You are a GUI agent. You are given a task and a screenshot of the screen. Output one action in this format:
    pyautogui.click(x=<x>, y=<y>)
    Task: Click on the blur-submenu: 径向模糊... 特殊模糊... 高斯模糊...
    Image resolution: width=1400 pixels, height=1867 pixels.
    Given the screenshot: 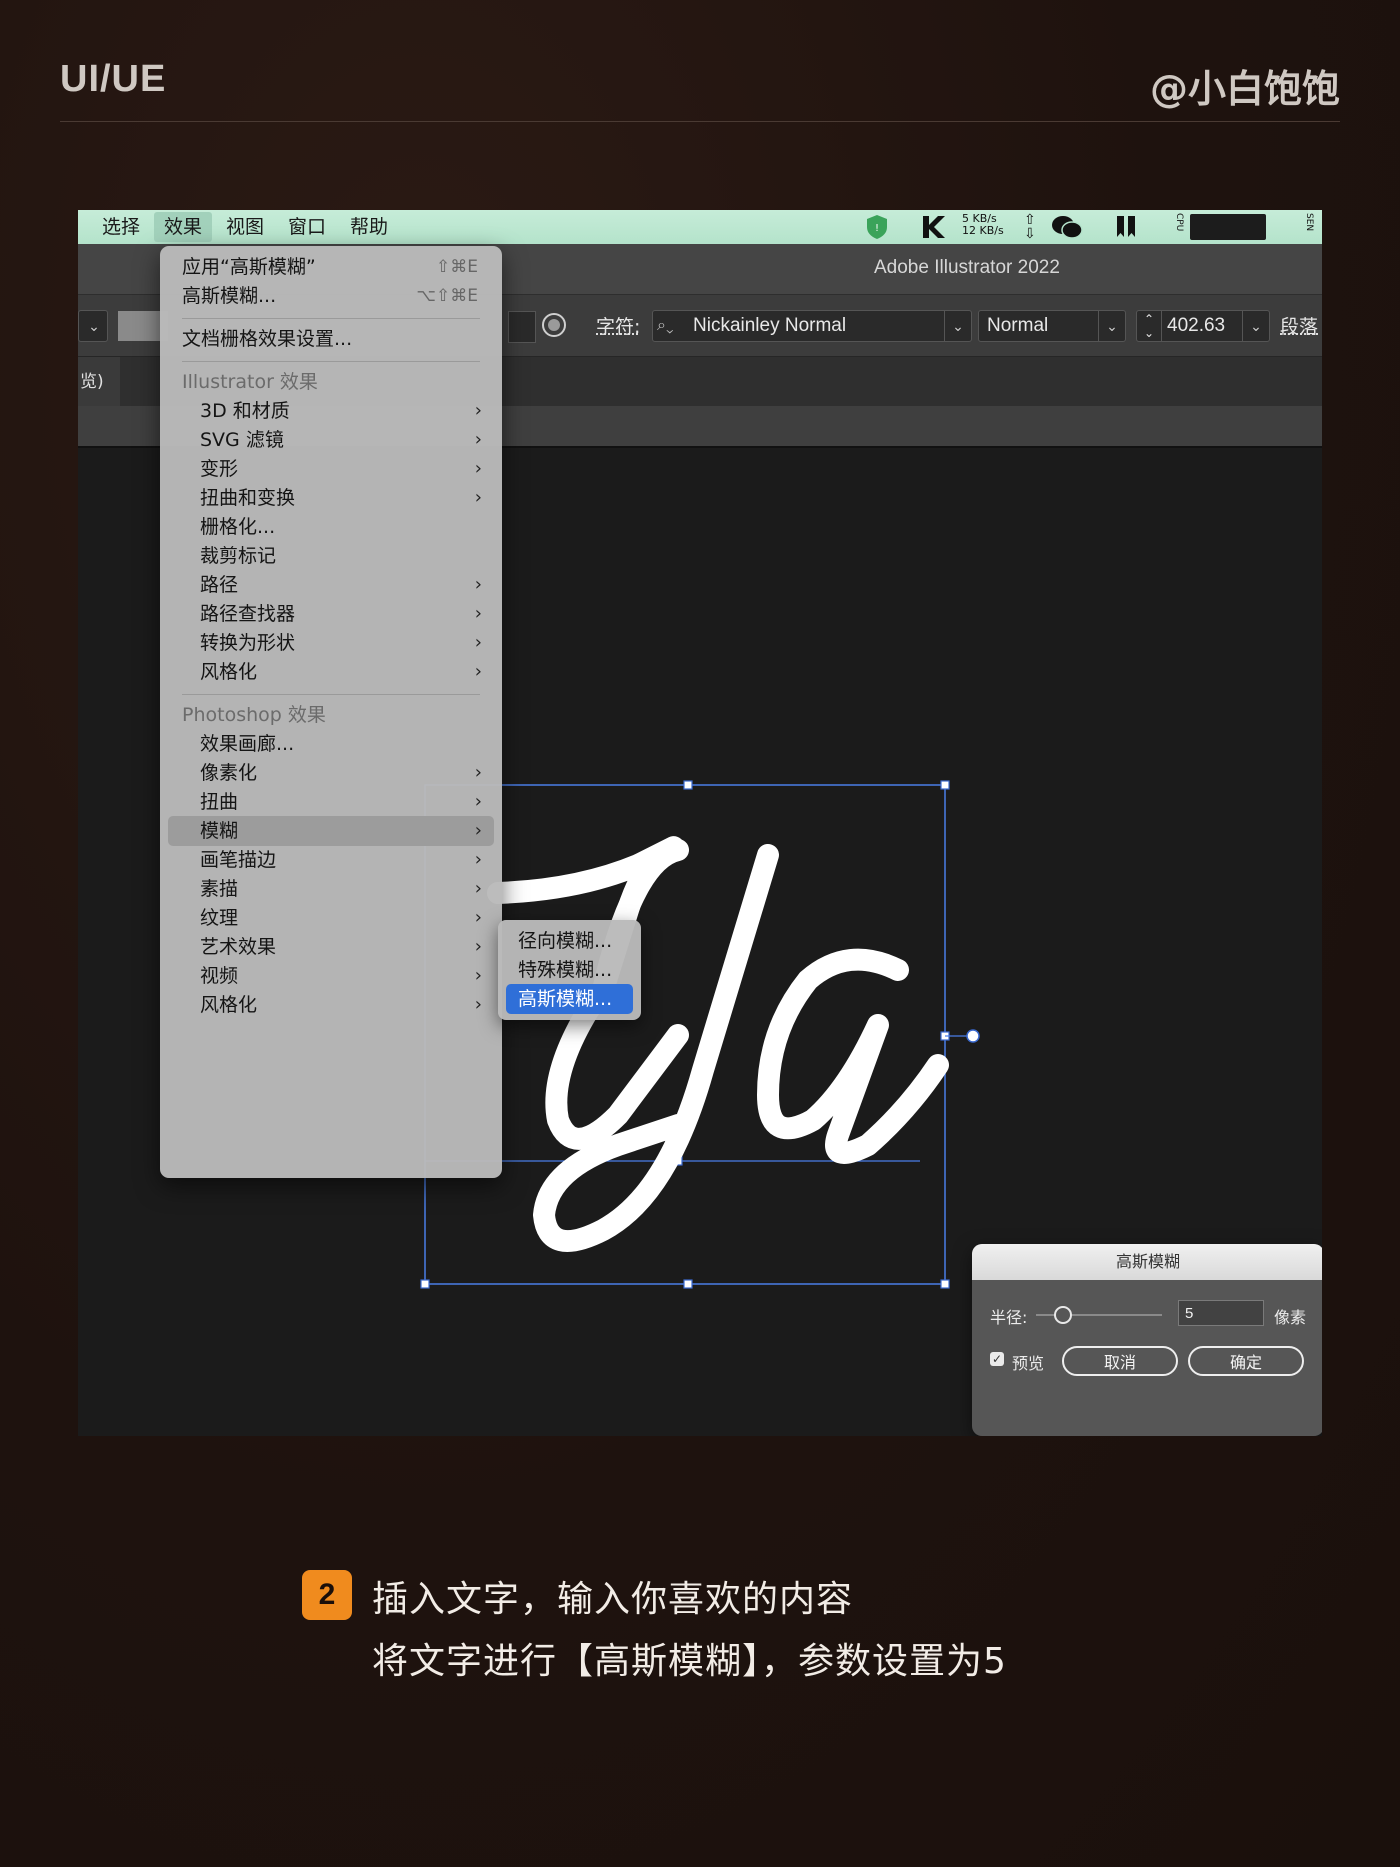 What is the action you would take?
    pyautogui.click(x=569, y=970)
    